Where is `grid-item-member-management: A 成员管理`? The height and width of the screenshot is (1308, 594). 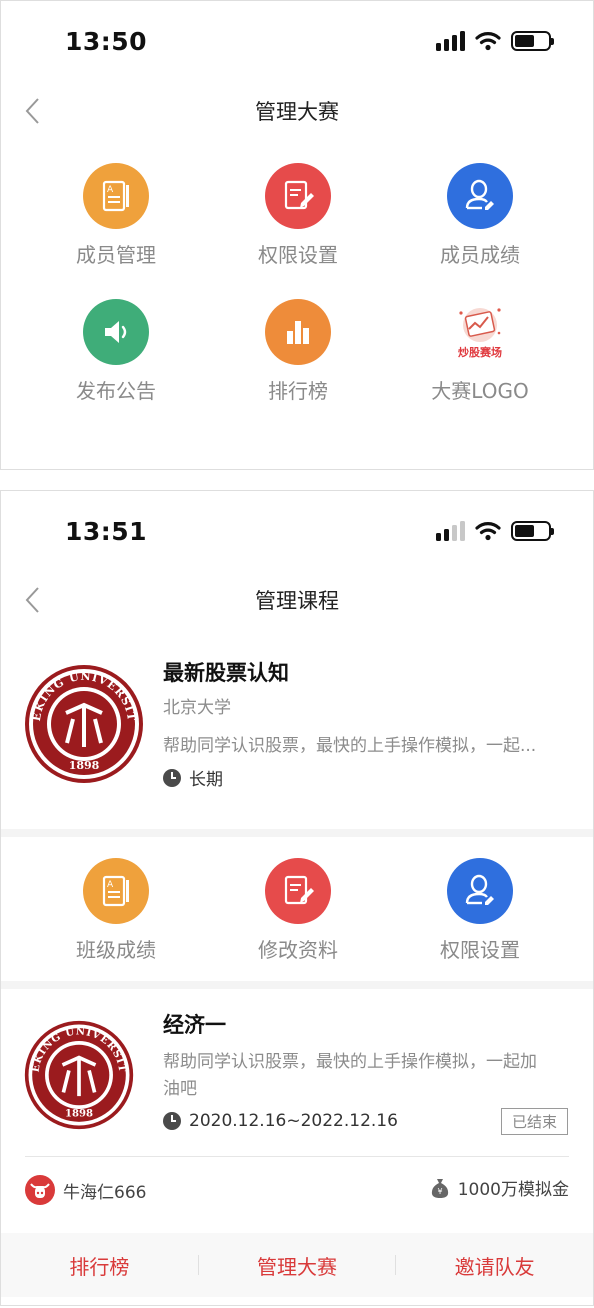 grid-item-member-management: A 成员管理 is located at coordinates (116, 215).